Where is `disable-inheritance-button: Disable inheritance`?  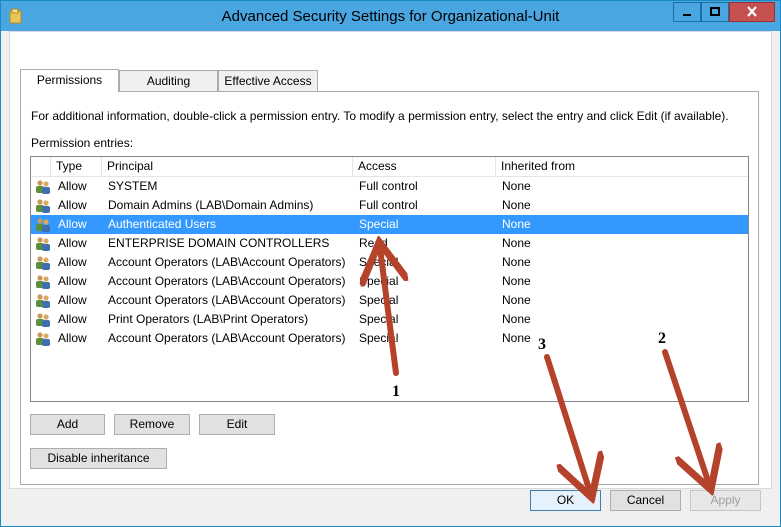
disable-inheritance-button: Disable inheritance is located at coordinates (98, 458).